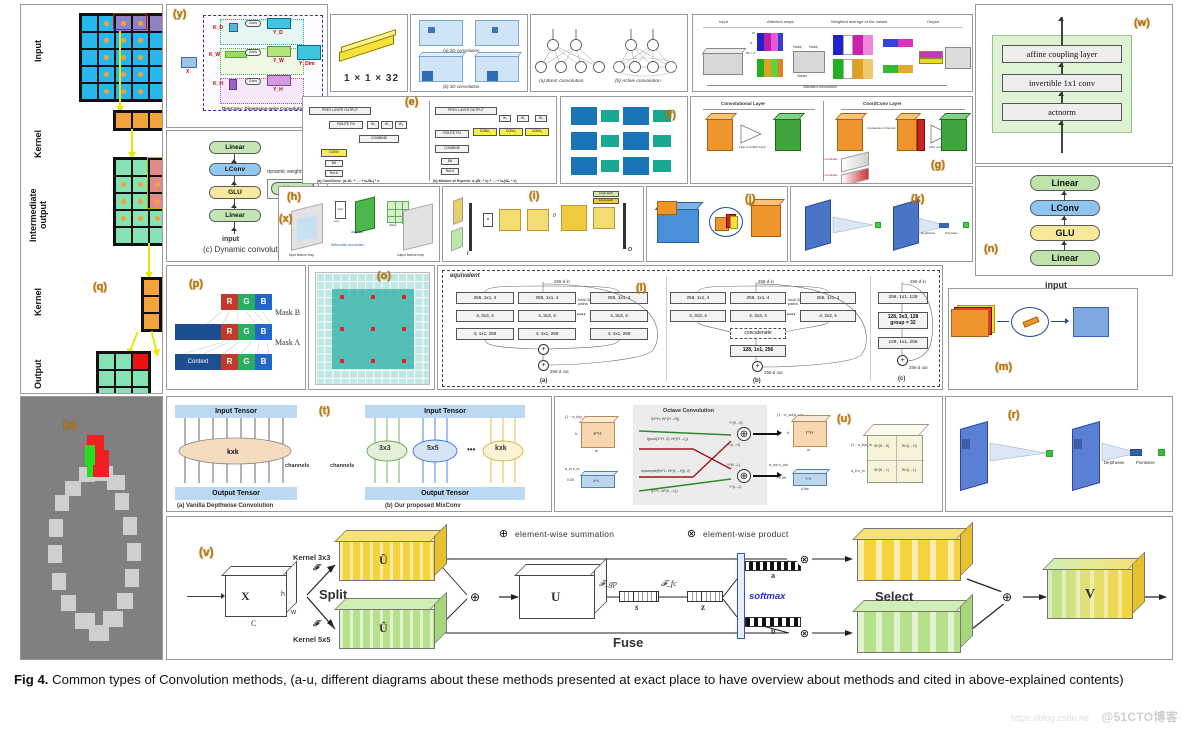 The image size is (1184, 731). Describe the element at coordinates (908, 132) in the screenshot. I see `g-right-mid-cube` at that location.